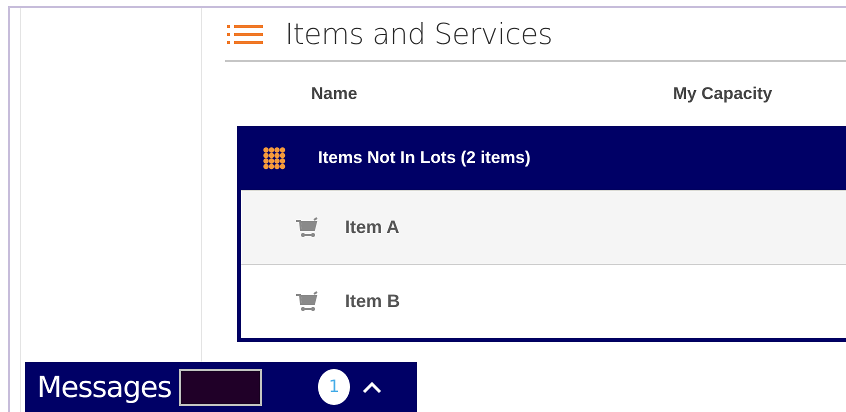 The image size is (846, 412). I want to click on grid-icon, so click(274, 158).